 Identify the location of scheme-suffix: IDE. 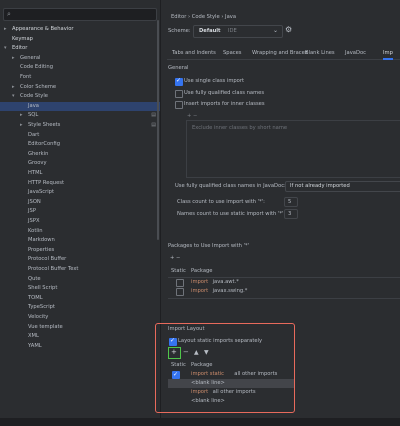
(232, 31).